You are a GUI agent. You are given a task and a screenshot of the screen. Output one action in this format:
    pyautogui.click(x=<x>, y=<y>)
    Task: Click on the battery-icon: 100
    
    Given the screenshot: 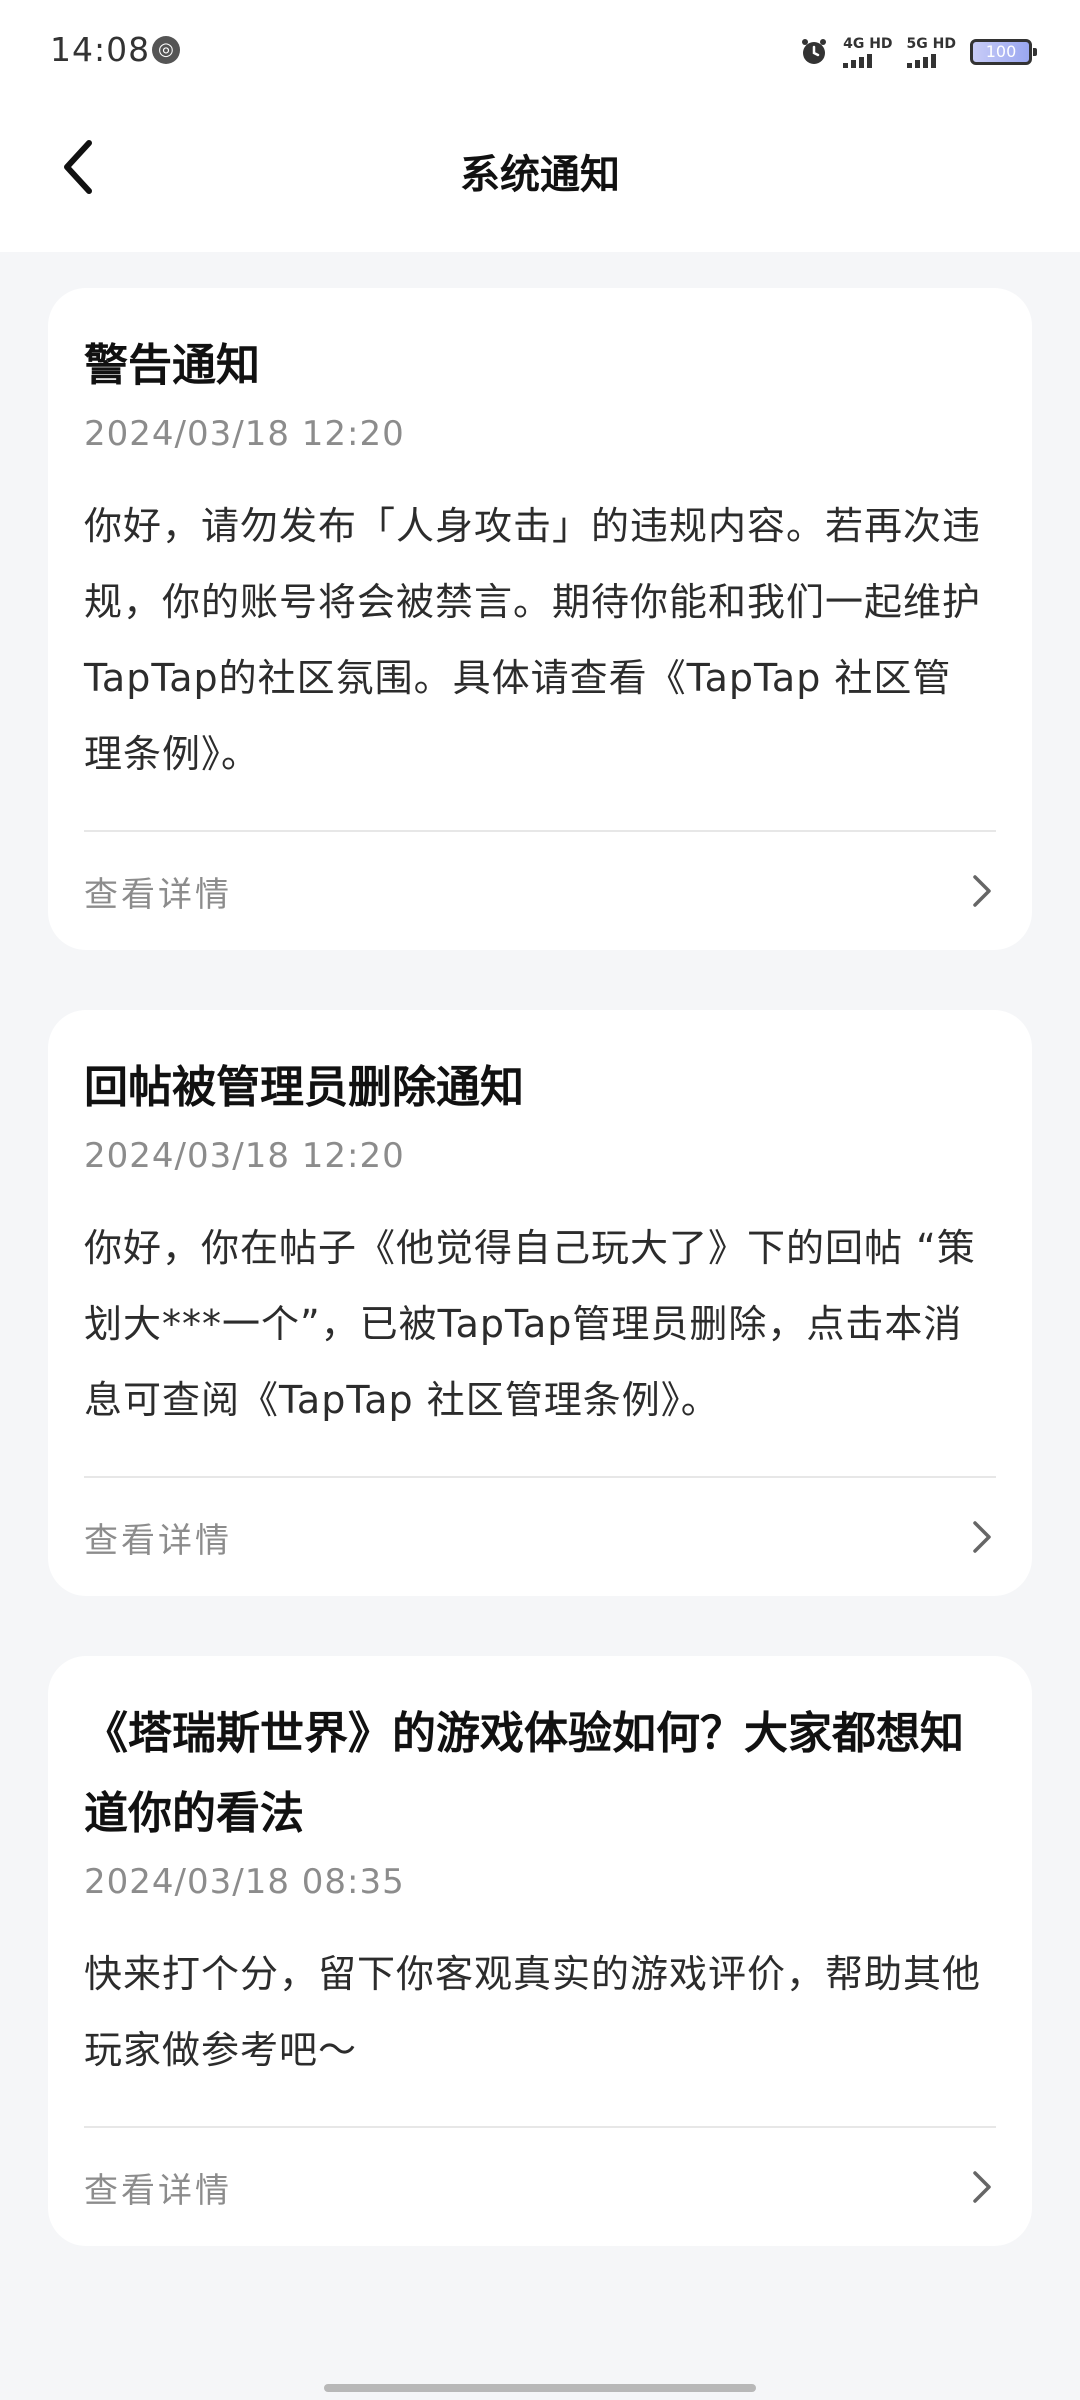 What is the action you would take?
    pyautogui.click(x=1003, y=52)
    